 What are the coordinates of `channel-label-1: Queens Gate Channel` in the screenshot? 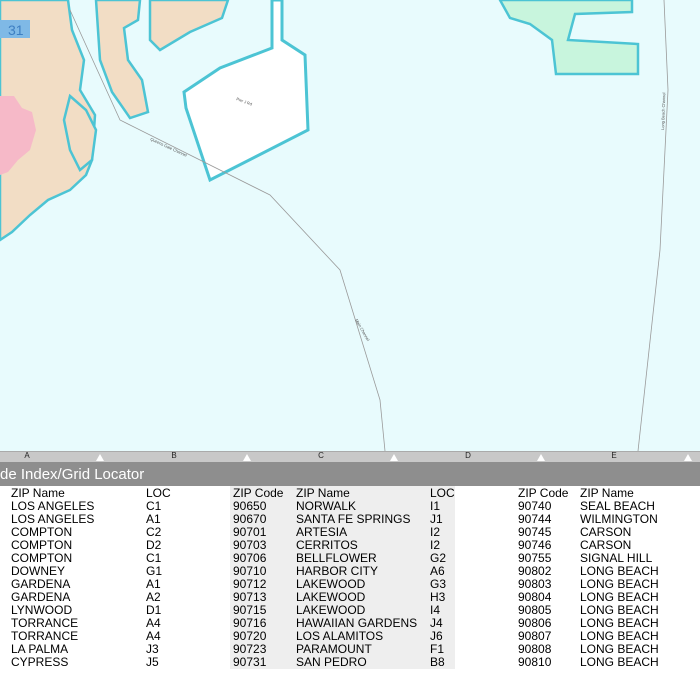 It's located at (169, 146).